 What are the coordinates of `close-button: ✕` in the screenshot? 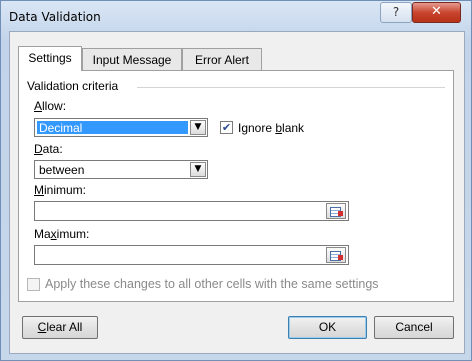 It's located at (436, 12).